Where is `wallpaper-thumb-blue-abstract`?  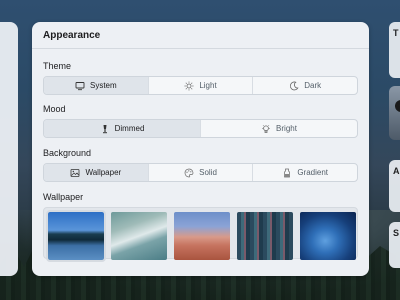
wallpaper-thumb-blue-abstract is located at coordinates (328, 236).